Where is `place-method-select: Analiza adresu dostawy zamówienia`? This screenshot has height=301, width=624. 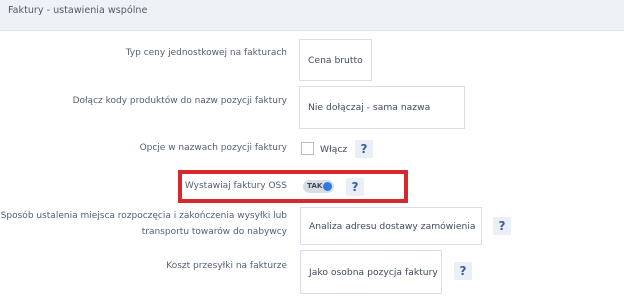
place-method-select: Analiza adresu dostawy zamówienia is located at coordinates (391, 226).